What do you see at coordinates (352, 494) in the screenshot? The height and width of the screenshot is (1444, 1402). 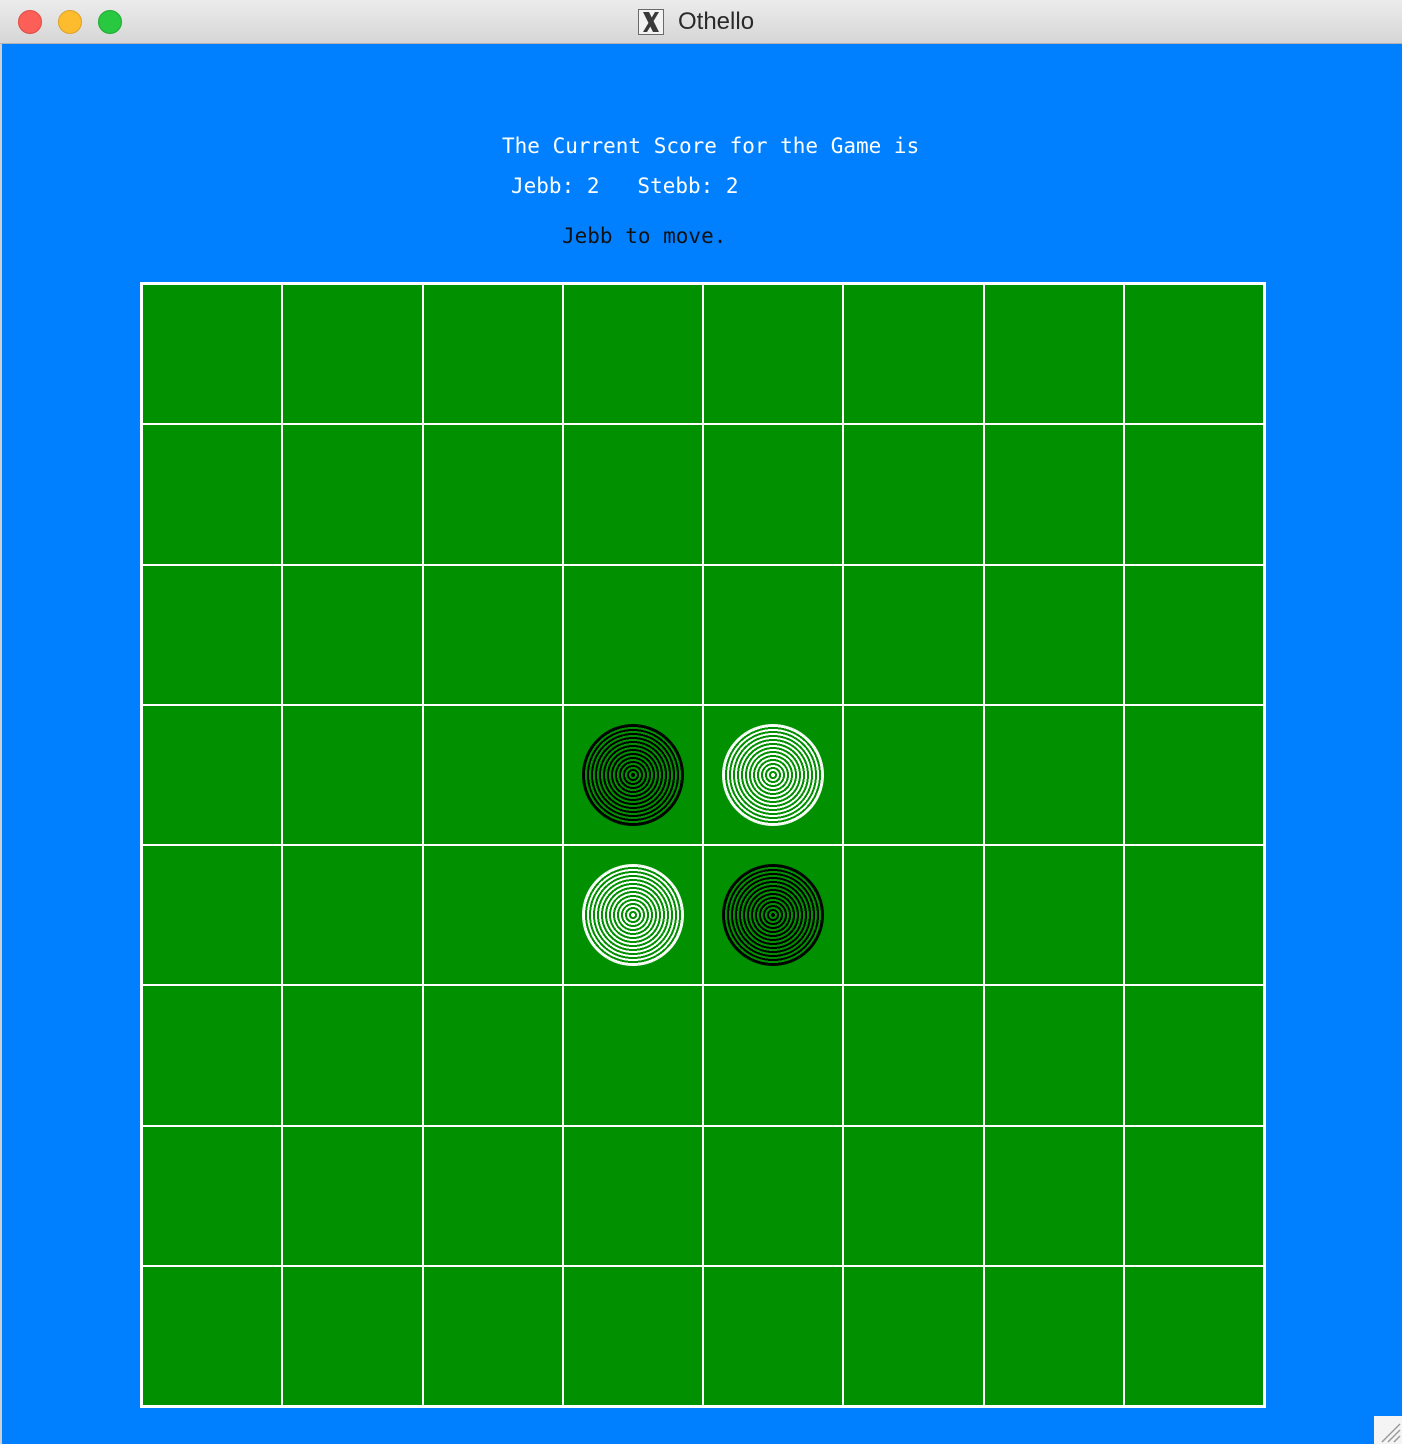 I see `board-cell-r2-c2` at bounding box center [352, 494].